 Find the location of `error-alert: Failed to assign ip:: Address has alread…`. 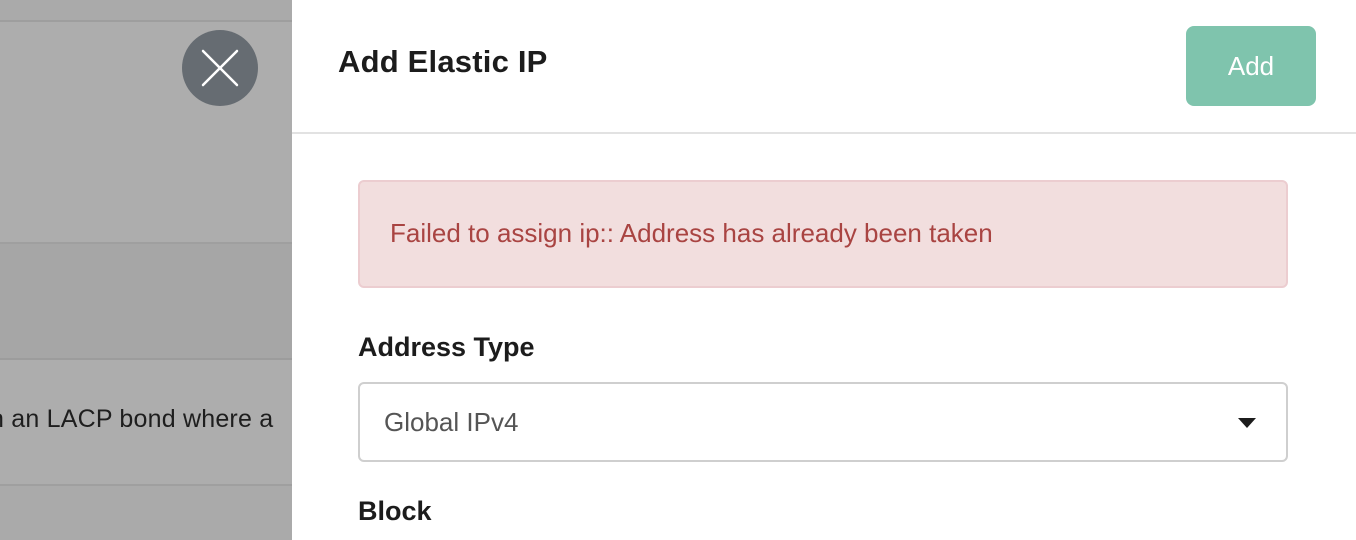

error-alert: Failed to assign ip:: Address has alread… is located at coordinates (823, 234).